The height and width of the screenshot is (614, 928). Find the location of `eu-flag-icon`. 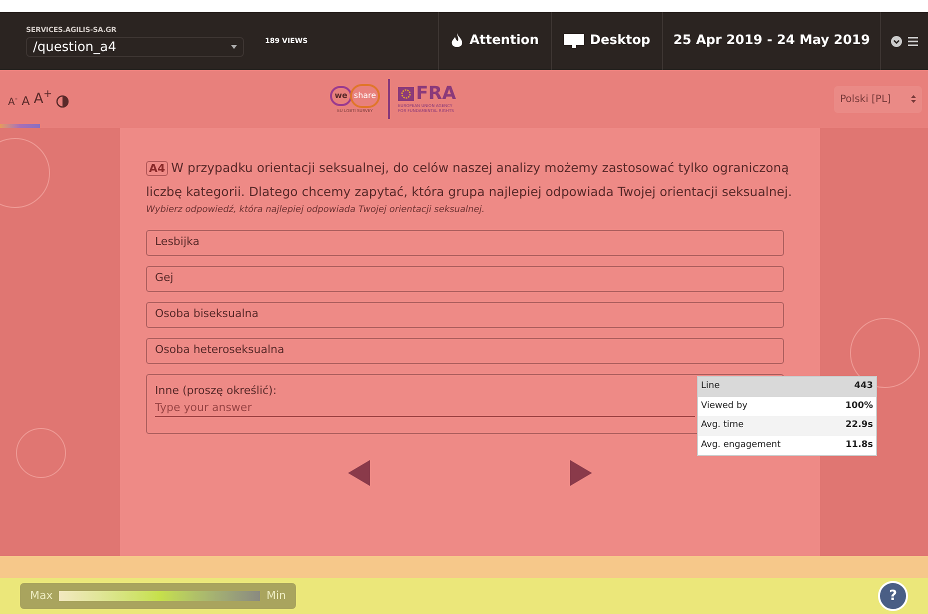

eu-flag-icon is located at coordinates (406, 94).